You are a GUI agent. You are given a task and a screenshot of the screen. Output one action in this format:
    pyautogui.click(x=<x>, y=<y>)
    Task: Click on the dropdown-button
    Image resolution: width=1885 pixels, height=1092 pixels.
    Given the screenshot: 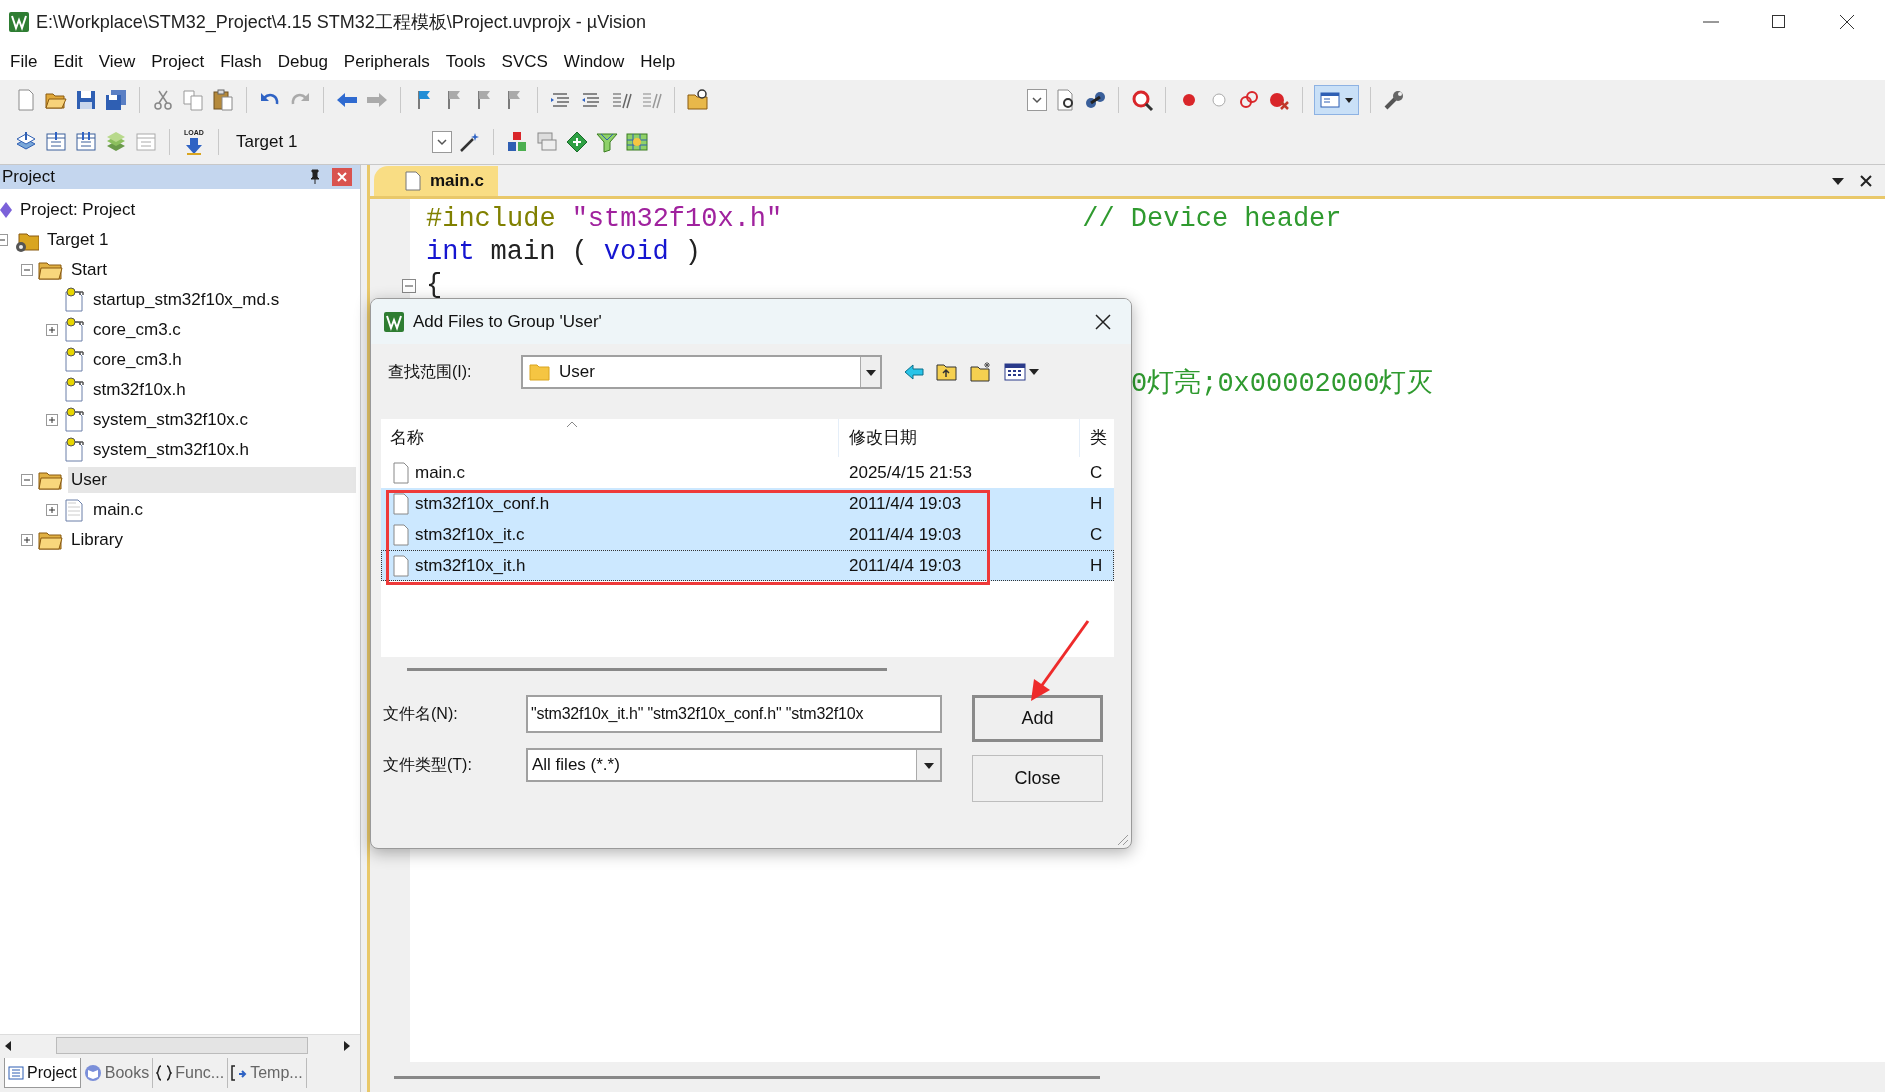 What is the action you would take?
    pyautogui.click(x=1037, y=100)
    